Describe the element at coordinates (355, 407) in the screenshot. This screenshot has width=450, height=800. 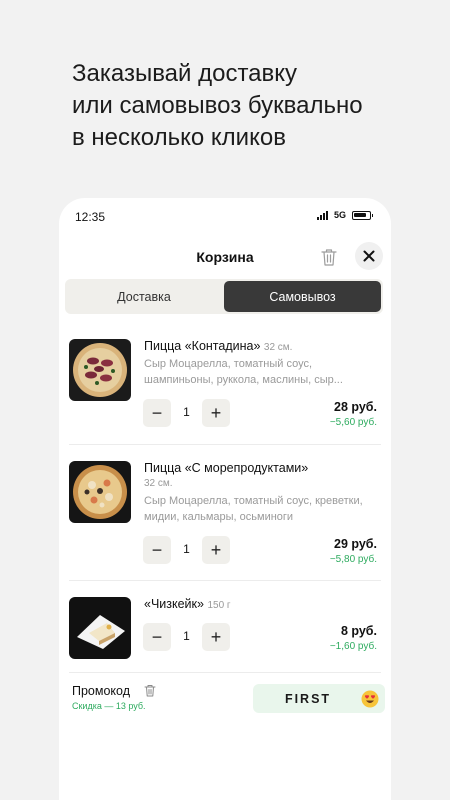
I see `item-price: 28 руб.` at that location.